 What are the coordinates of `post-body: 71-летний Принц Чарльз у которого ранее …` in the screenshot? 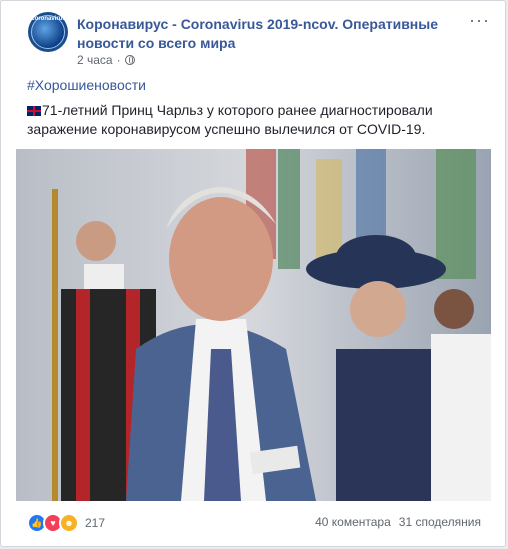 It's located at (230, 119).